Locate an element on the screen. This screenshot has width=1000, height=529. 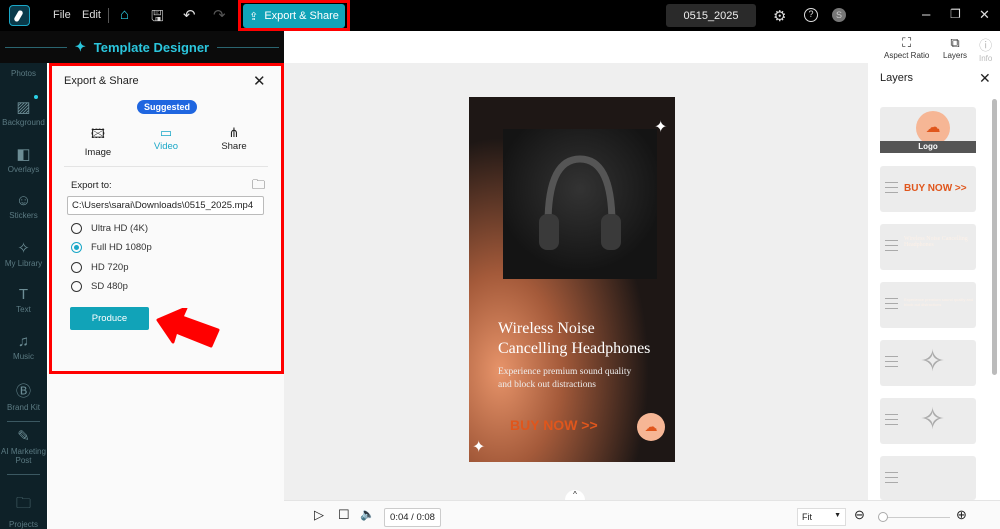
save-icon: 🖫 is located at coordinates (157, 18).